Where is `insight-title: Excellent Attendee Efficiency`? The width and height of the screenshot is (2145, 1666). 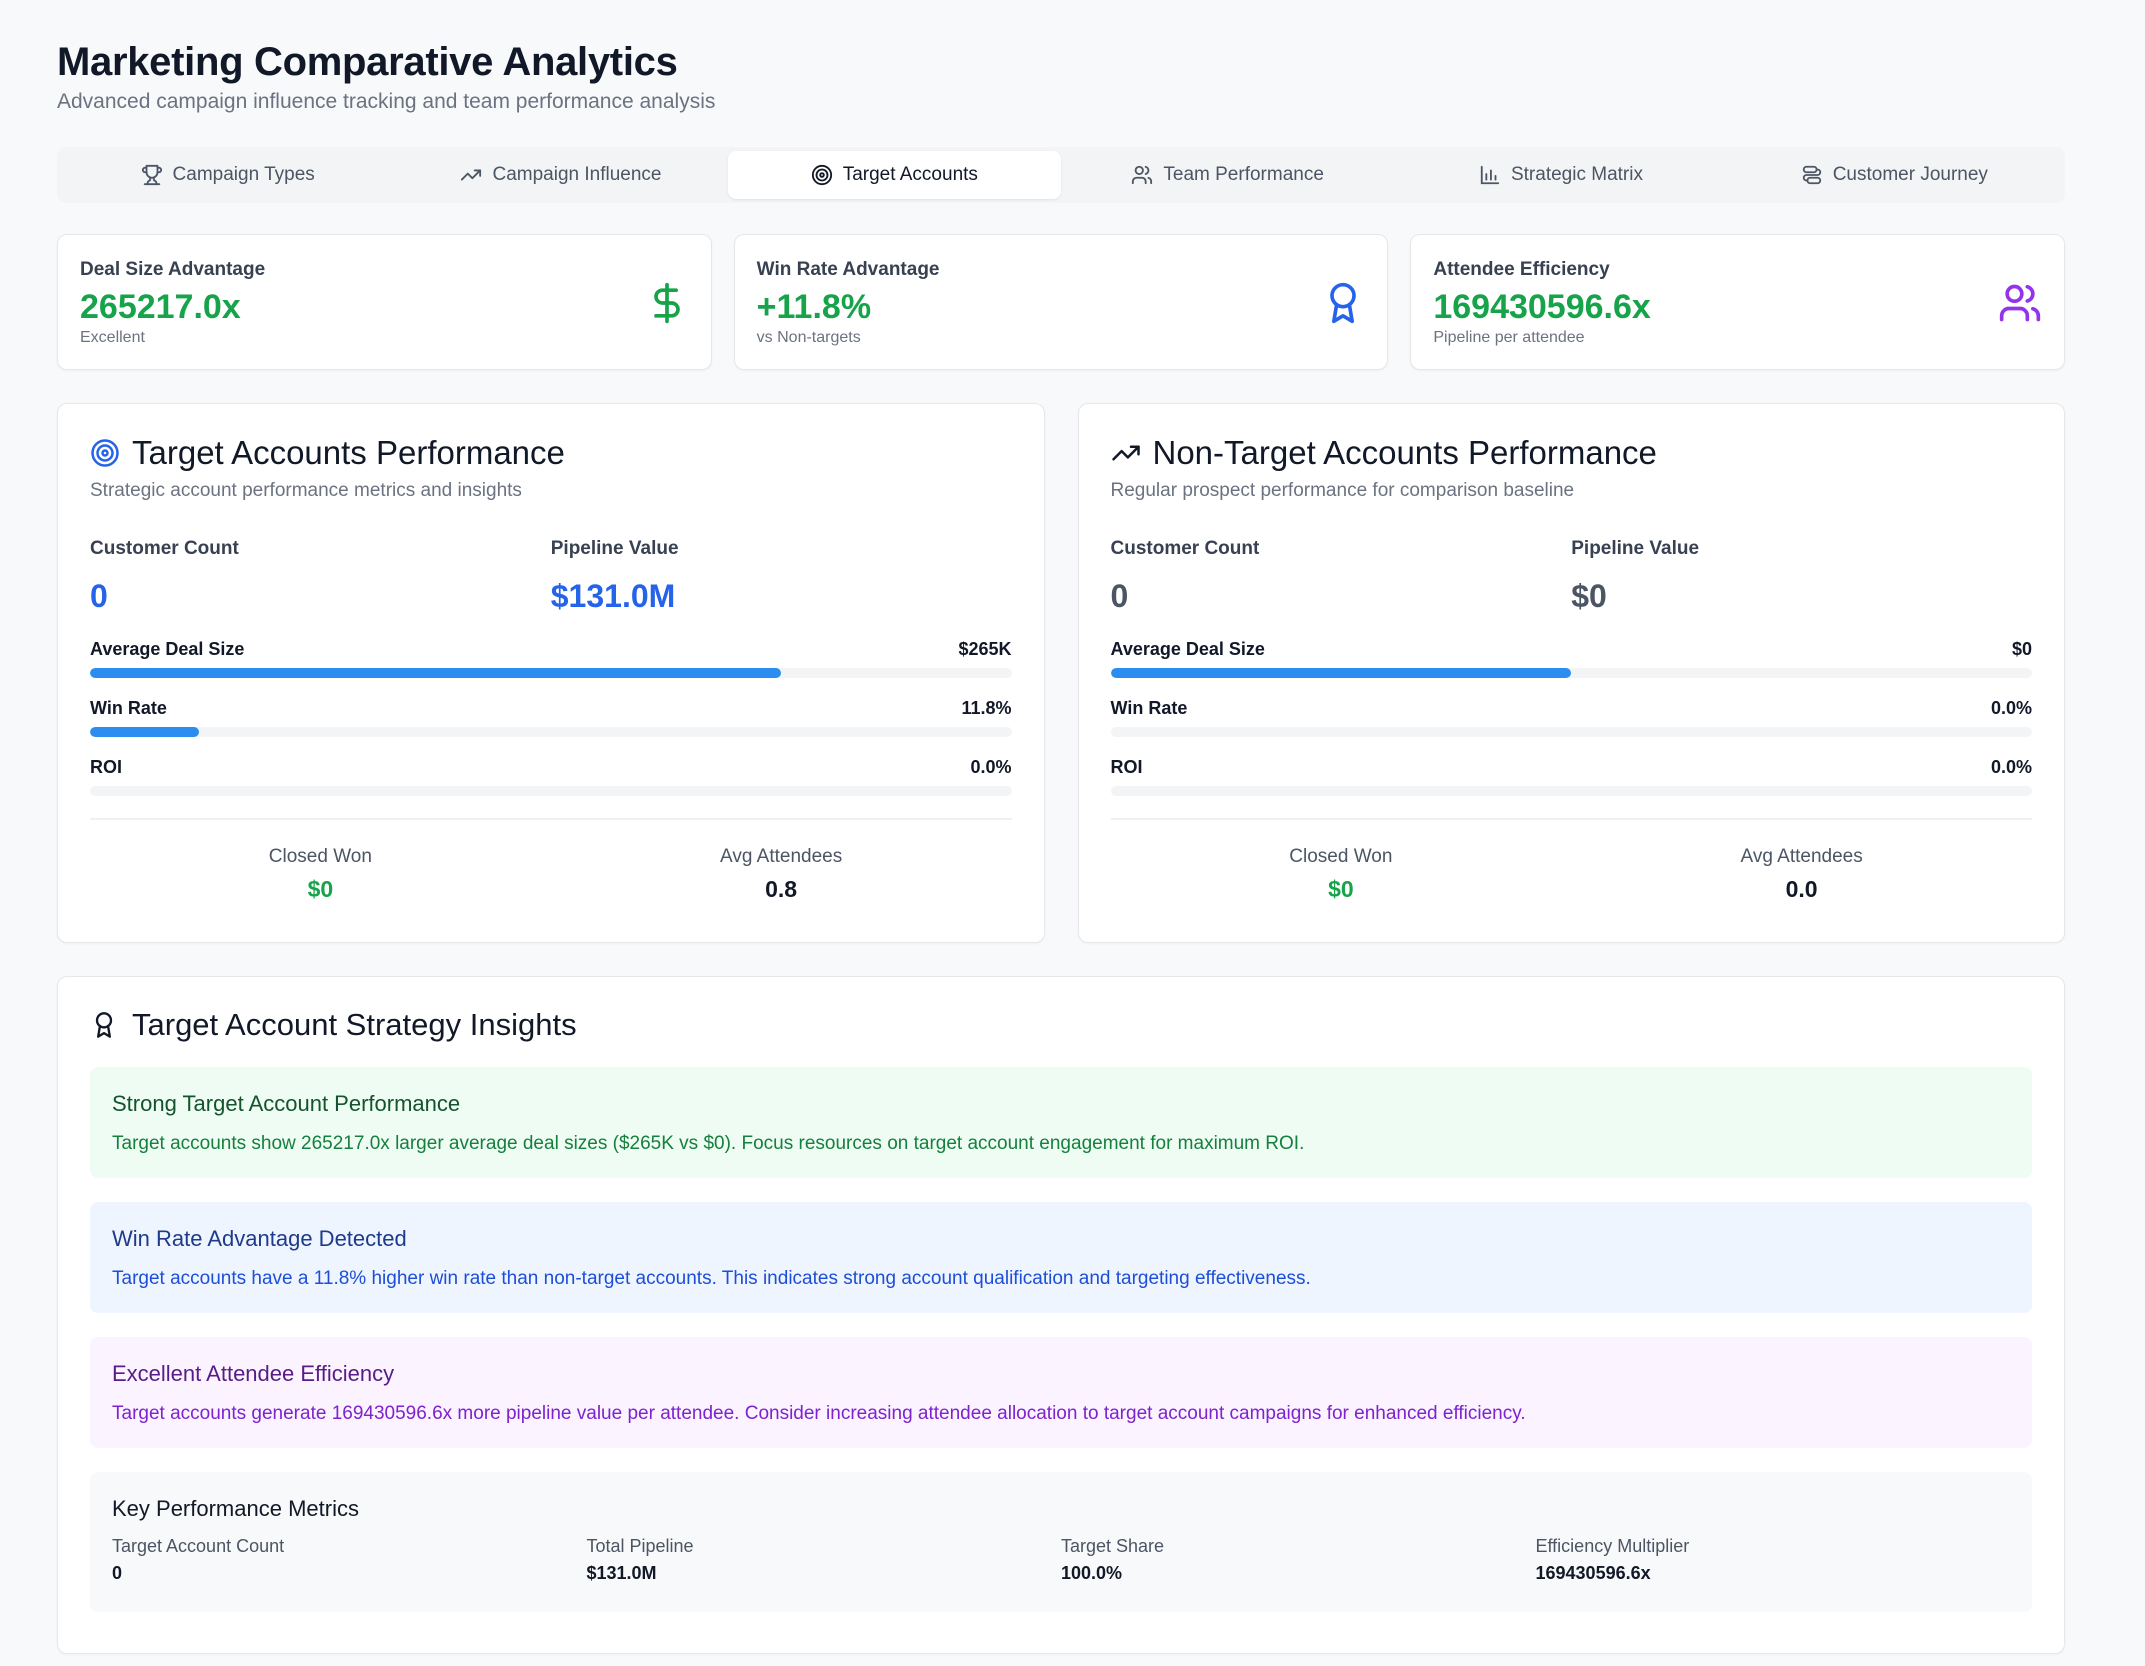
insight-title: Excellent Attendee Efficiency is located at coordinates (253, 1373).